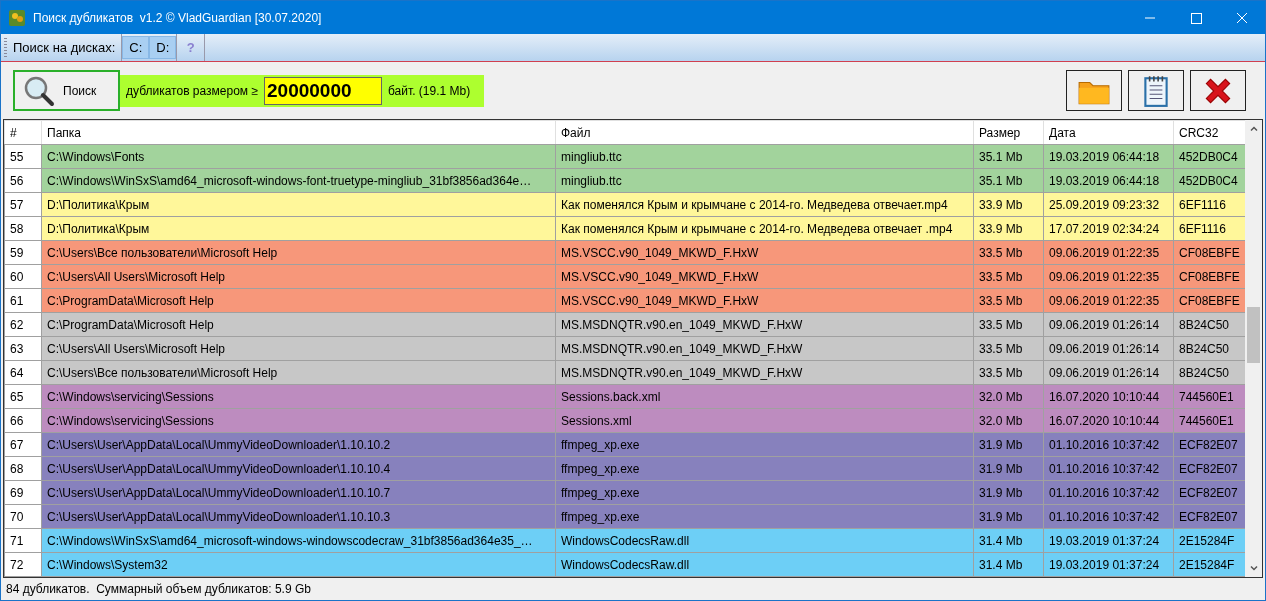 Image resolution: width=1266 pixels, height=601 pixels. What do you see at coordinates (23, 324) in the screenshot?
I see `row-number: 62` at bounding box center [23, 324].